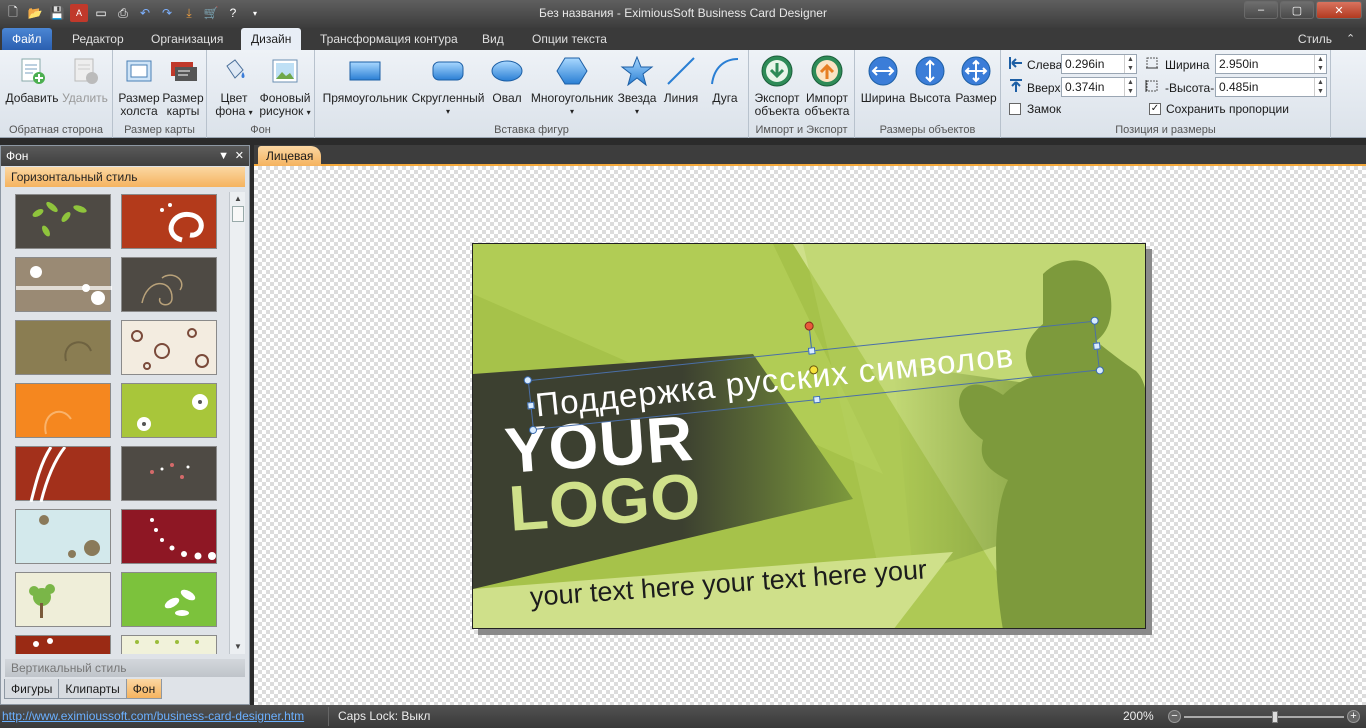 The image size is (1366, 728). Describe the element at coordinates (169, 644) in the screenshot. I see `bg-thumb-pattern-cream` at that location.